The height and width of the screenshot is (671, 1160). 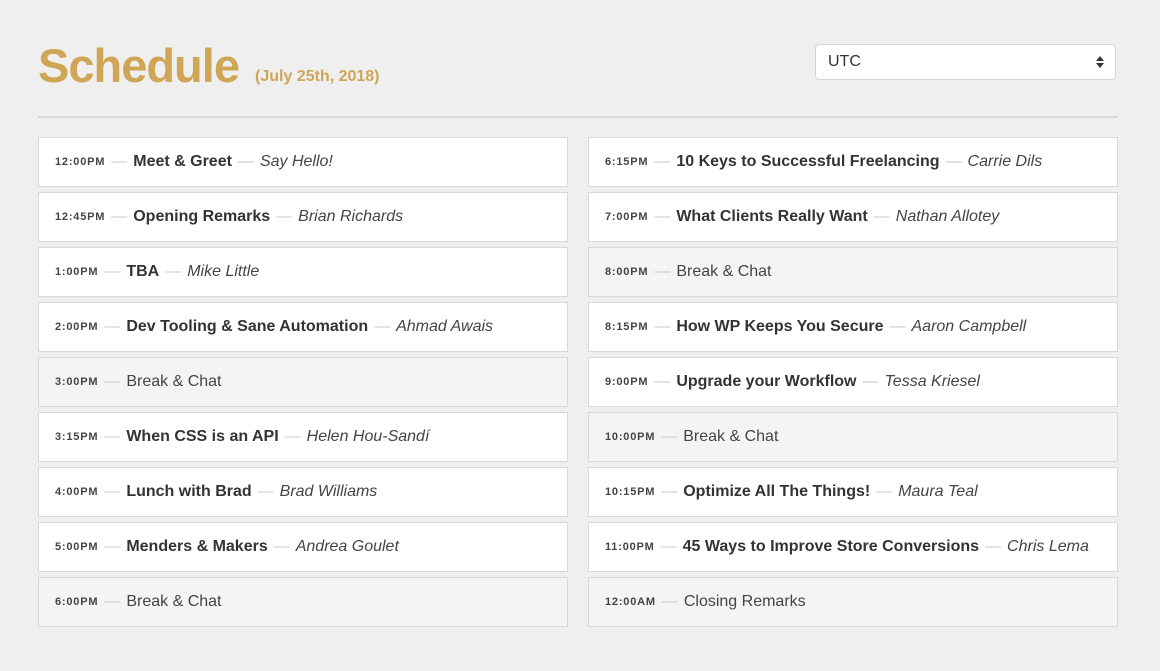 I want to click on session-speaker: Maura Teal, so click(x=938, y=491).